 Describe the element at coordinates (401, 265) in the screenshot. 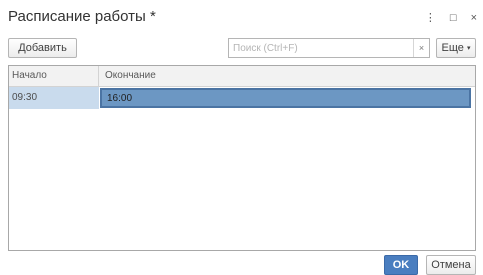

I see `ok-button: OK` at that location.